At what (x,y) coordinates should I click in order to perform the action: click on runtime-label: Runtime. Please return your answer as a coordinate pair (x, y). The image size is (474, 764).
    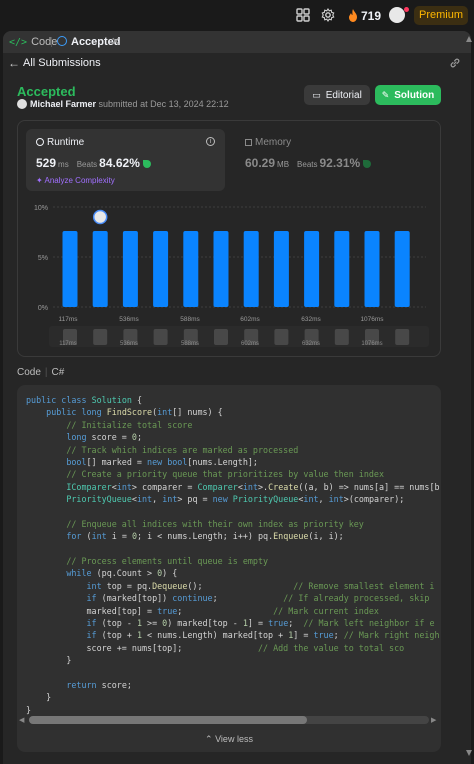
    Looking at the image, I should click on (66, 142).